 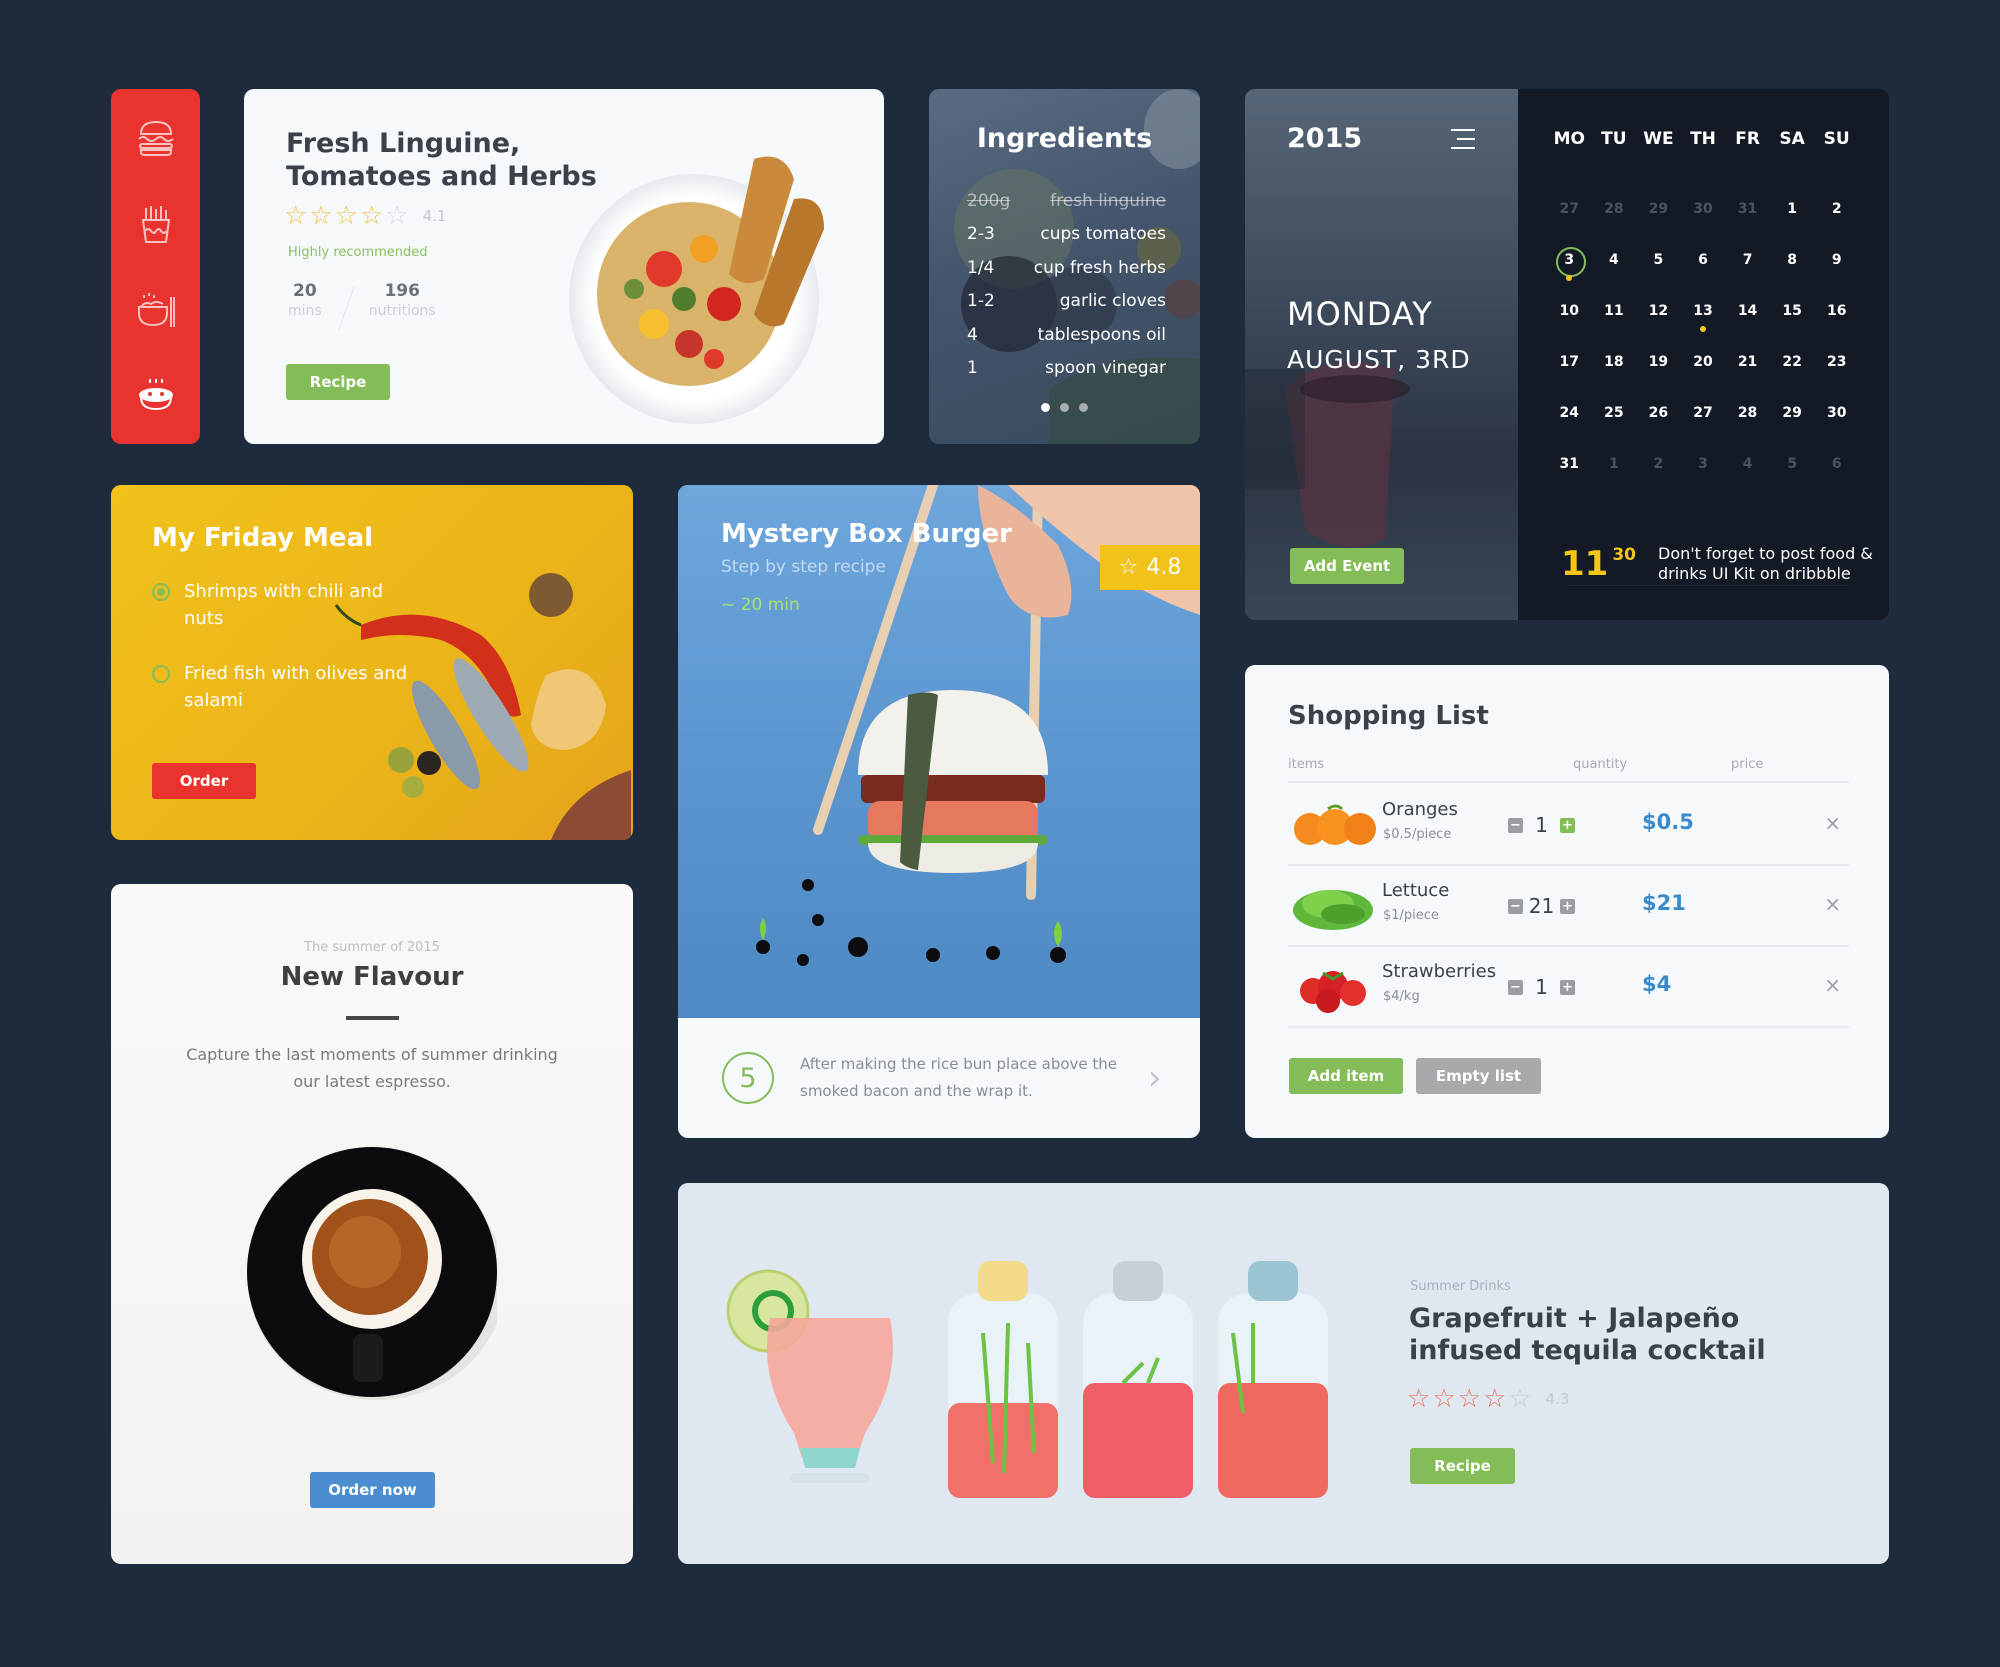 I want to click on product-price: $4, so click(x=1657, y=984).